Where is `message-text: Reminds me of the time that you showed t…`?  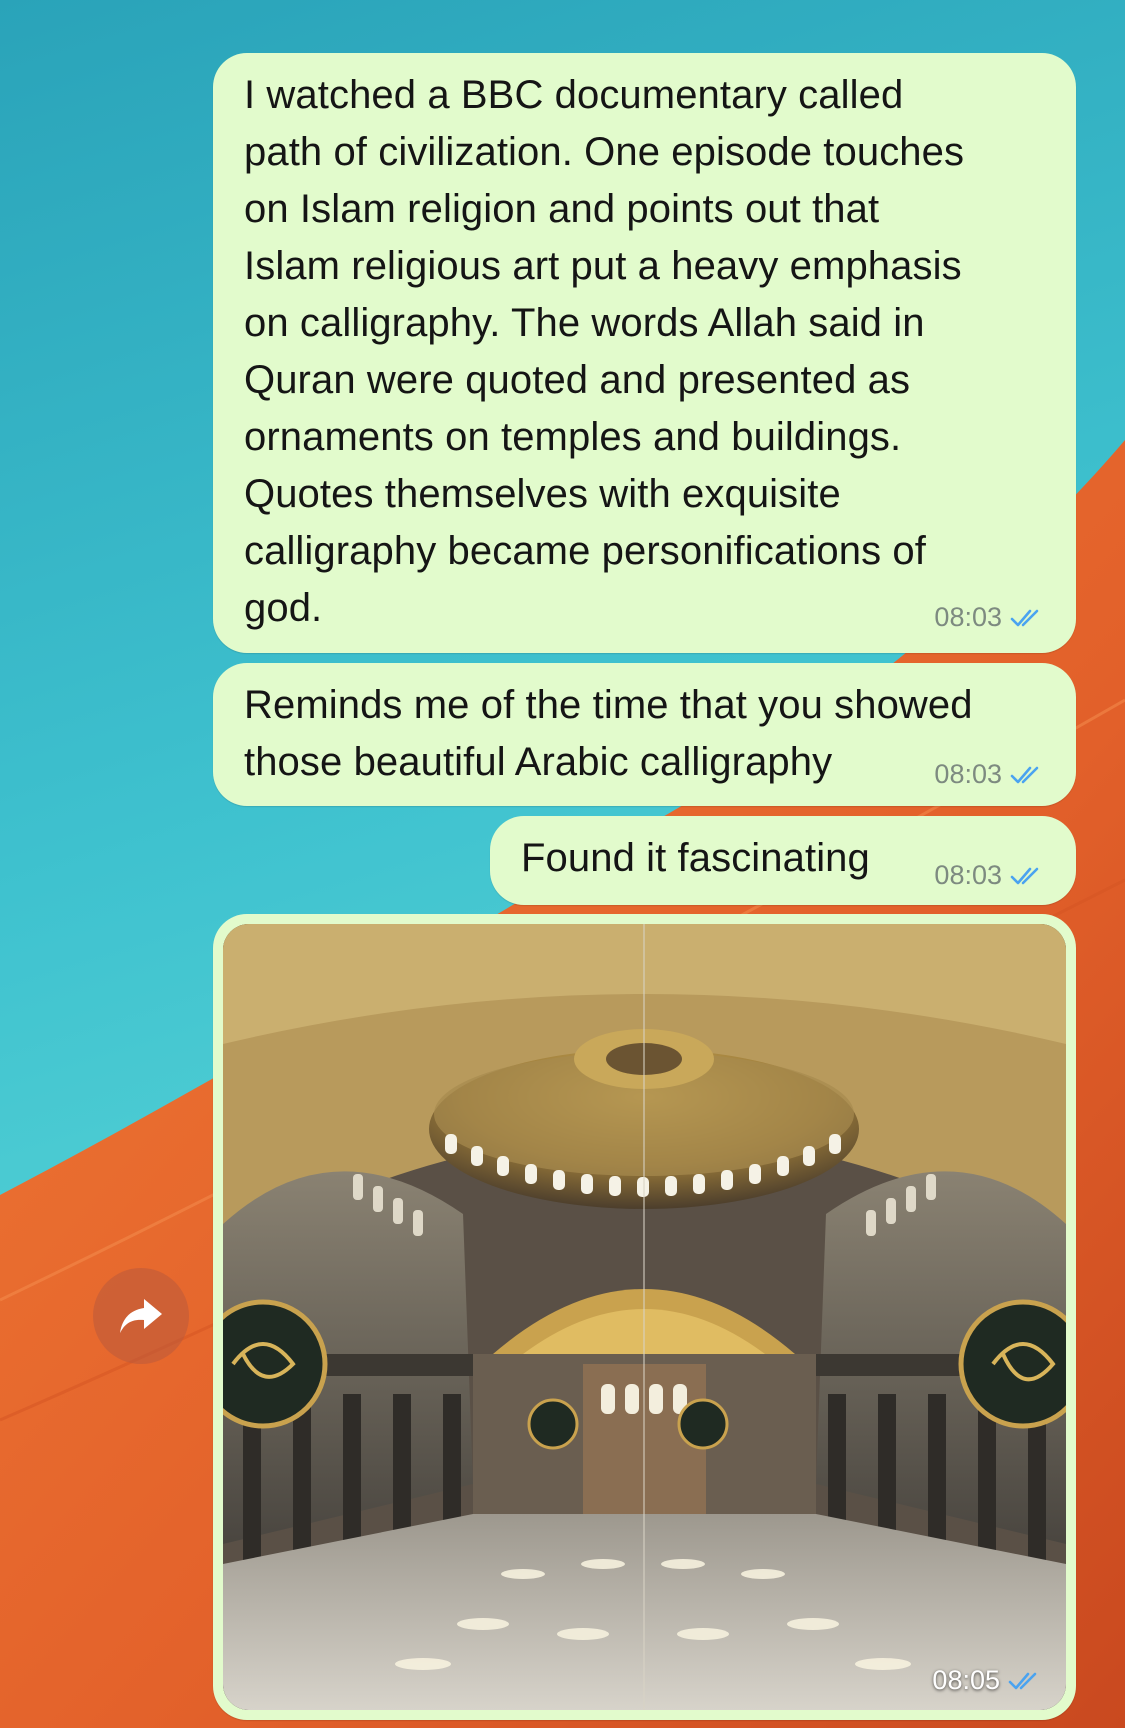 message-text: Reminds me of the time that you showed t… is located at coordinates (608, 733).